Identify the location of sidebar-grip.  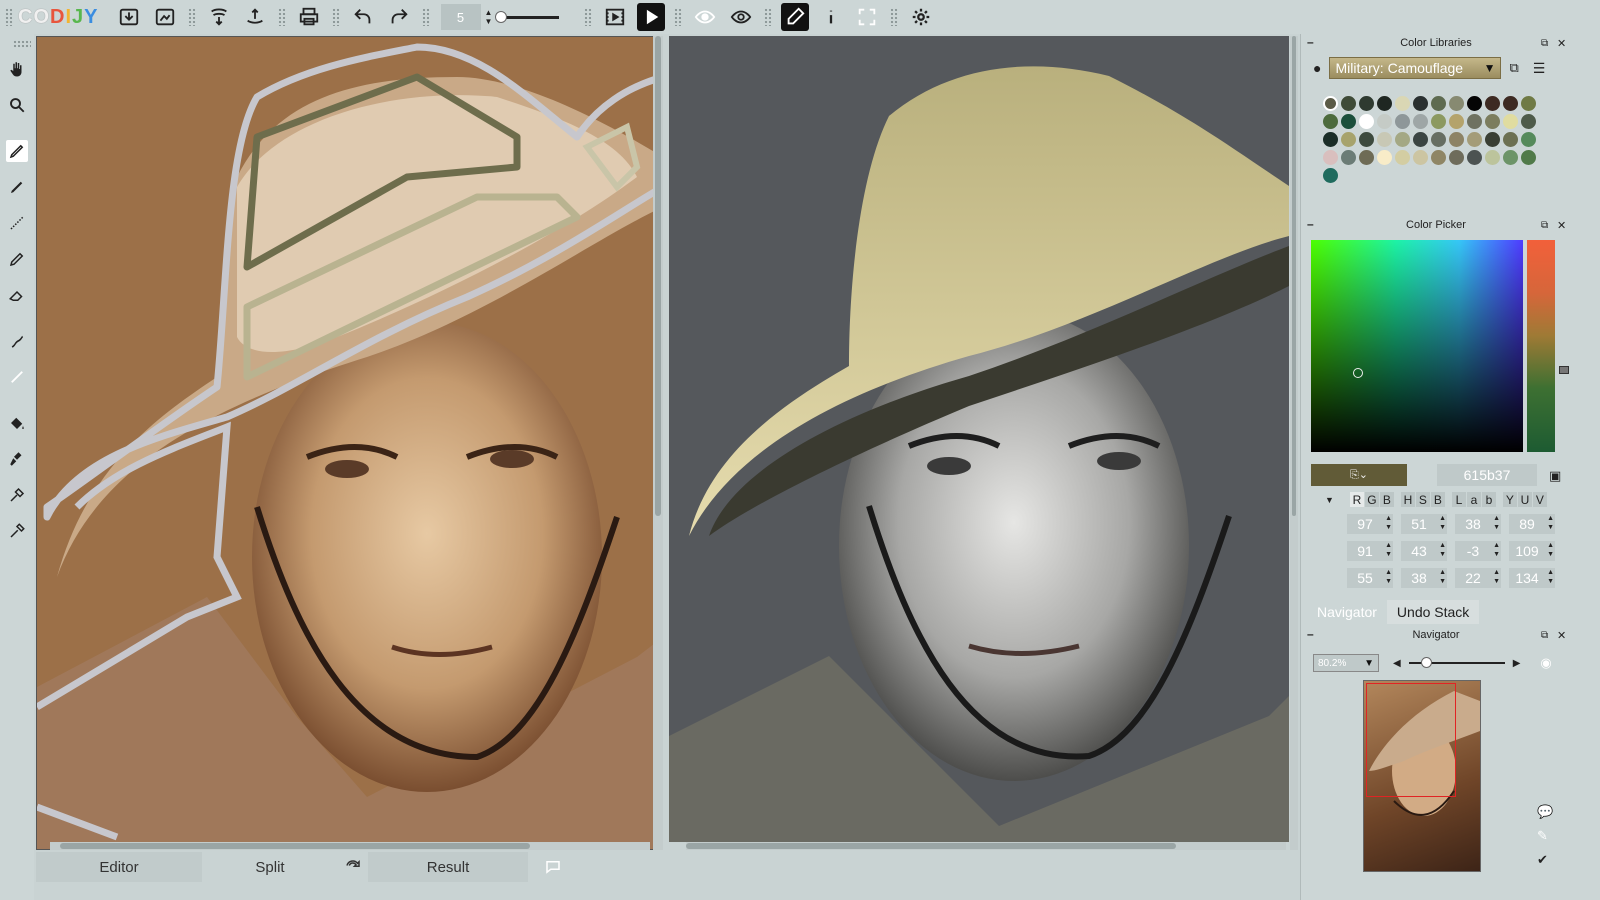
(22, 44).